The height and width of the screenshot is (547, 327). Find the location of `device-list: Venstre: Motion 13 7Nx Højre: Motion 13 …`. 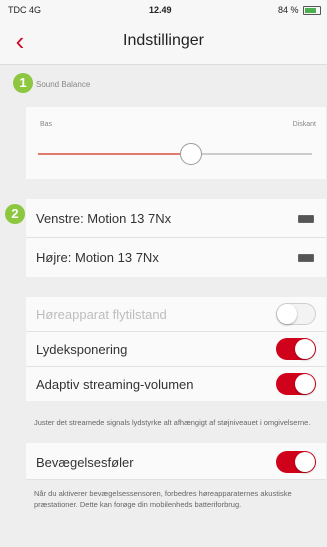

device-list: Venstre: Motion 13 7Nx Højre: Motion 13 … is located at coordinates (176, 238).